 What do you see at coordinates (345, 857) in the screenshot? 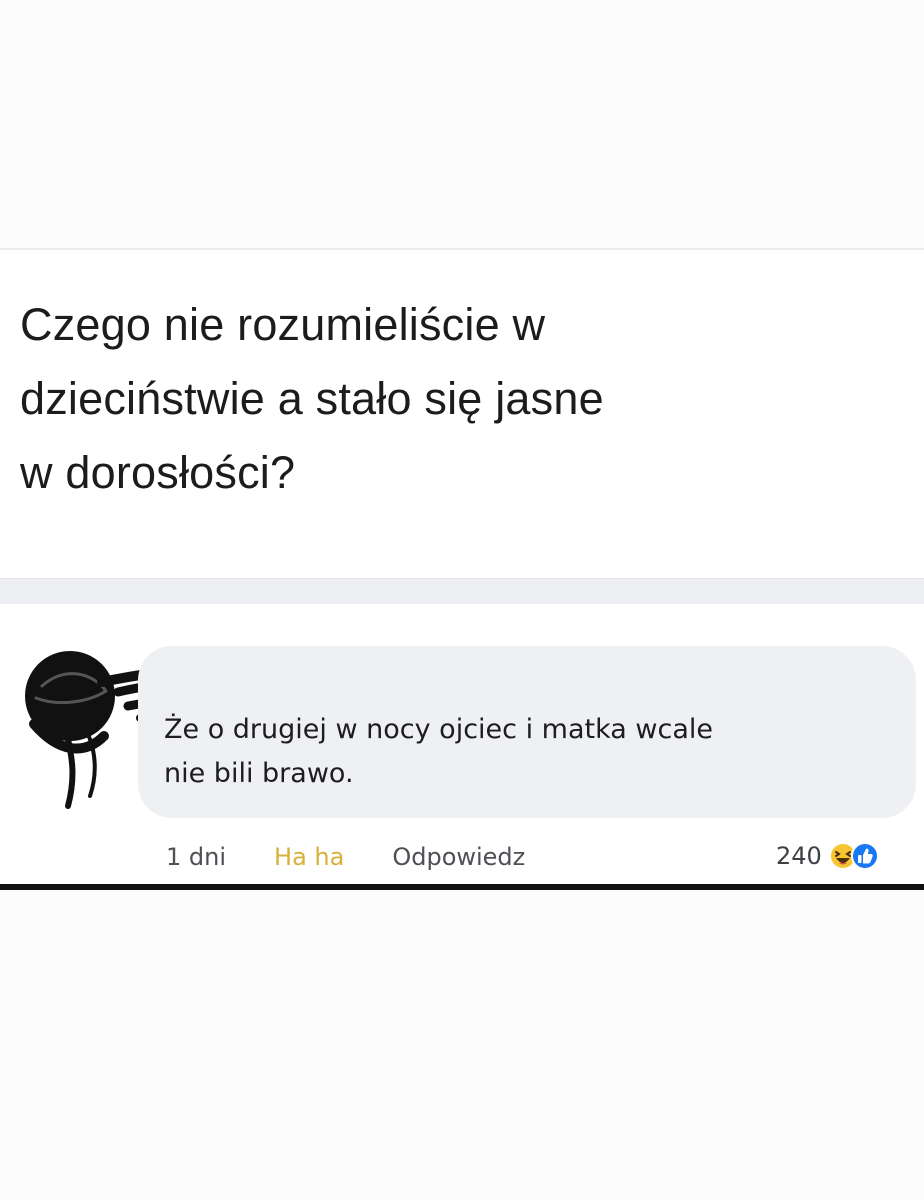
I see `comment-actions: 1 dni Ha ha Odpowiedz` at bounding box center [345, 857].